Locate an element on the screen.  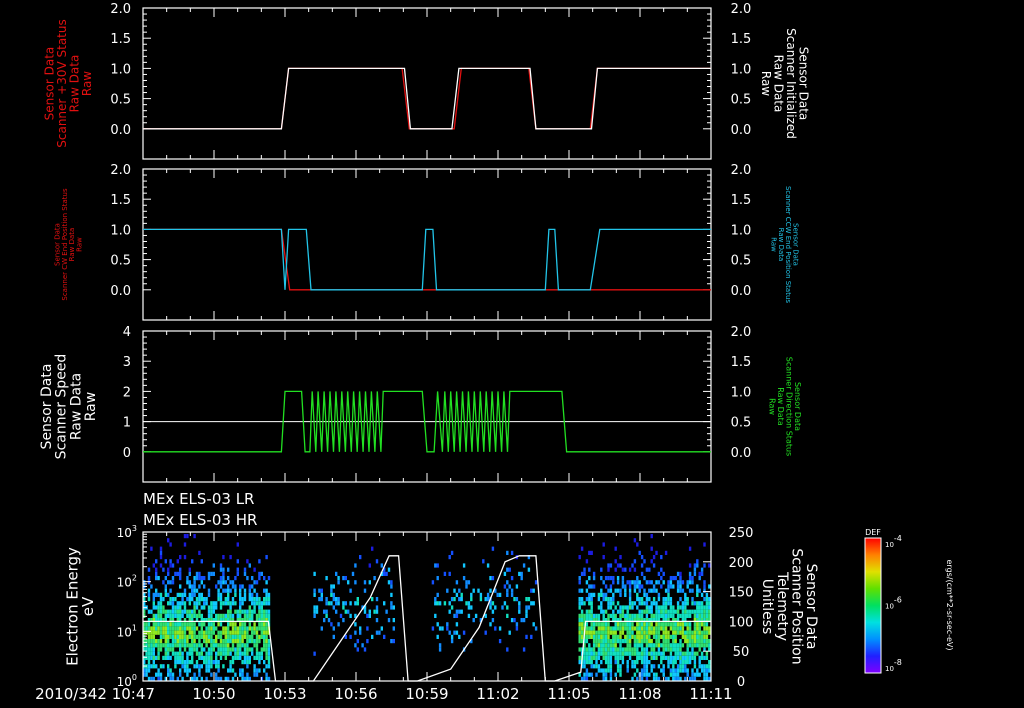
y-tick-label-right: 100 is located at coordinates (741, 622).